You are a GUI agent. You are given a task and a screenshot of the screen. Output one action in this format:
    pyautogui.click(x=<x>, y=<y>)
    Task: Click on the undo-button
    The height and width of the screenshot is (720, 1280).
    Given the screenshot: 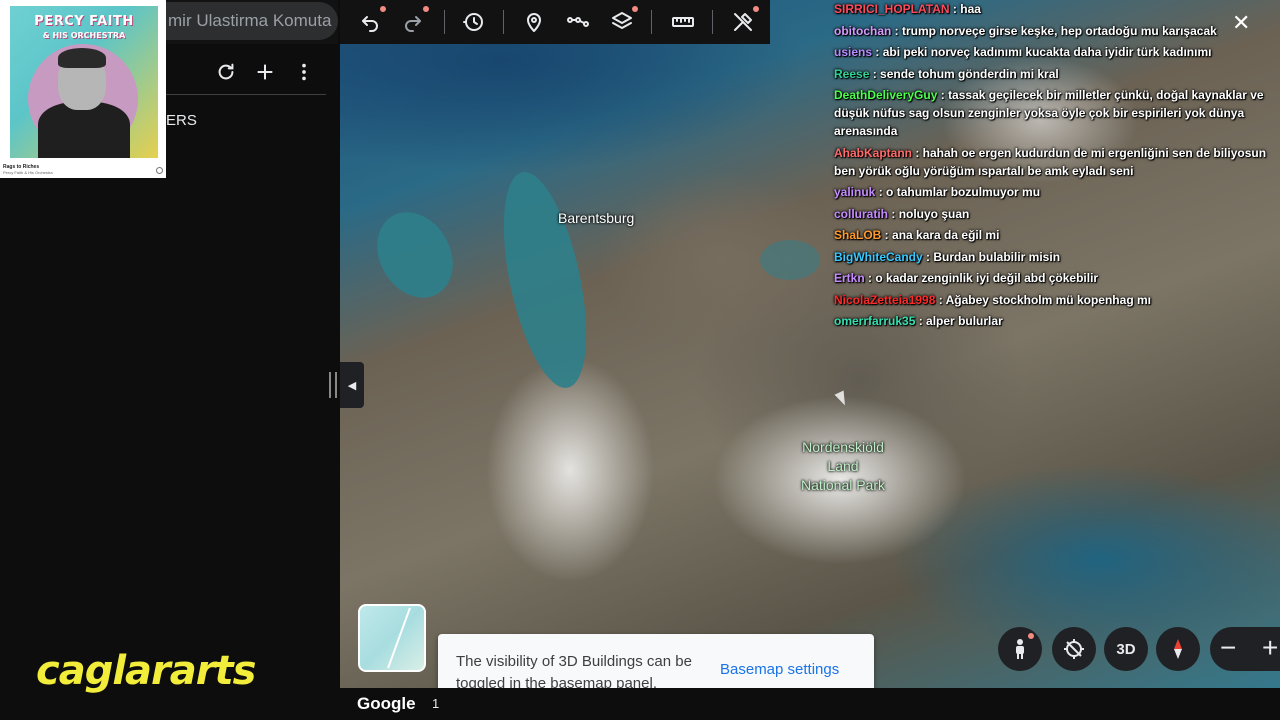 What is the action you would take?
    pyautogui.click(x=370, y=21)
    